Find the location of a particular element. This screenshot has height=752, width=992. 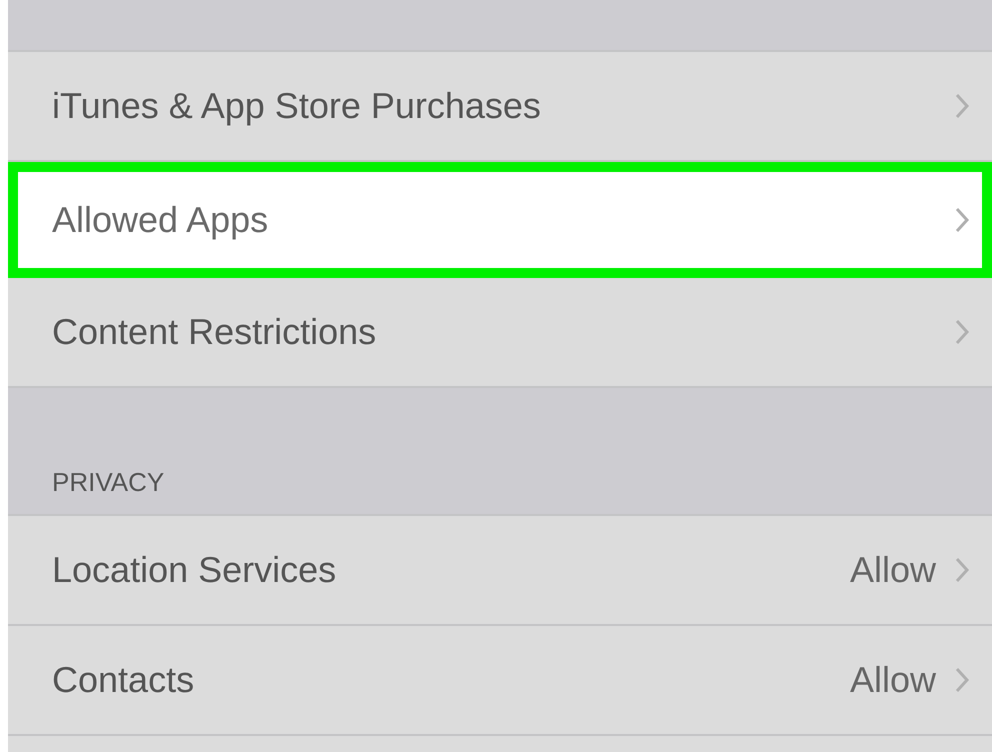

row-label: Allowed Apps is located at coordinates (161, 220).